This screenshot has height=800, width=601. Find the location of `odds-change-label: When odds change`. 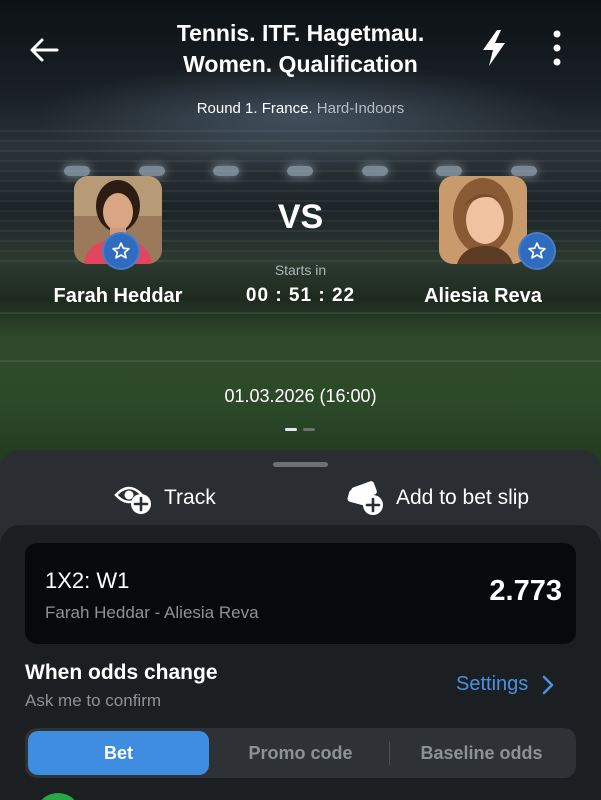

odds-change-label: When odds change is located at coordinates (121, 672).